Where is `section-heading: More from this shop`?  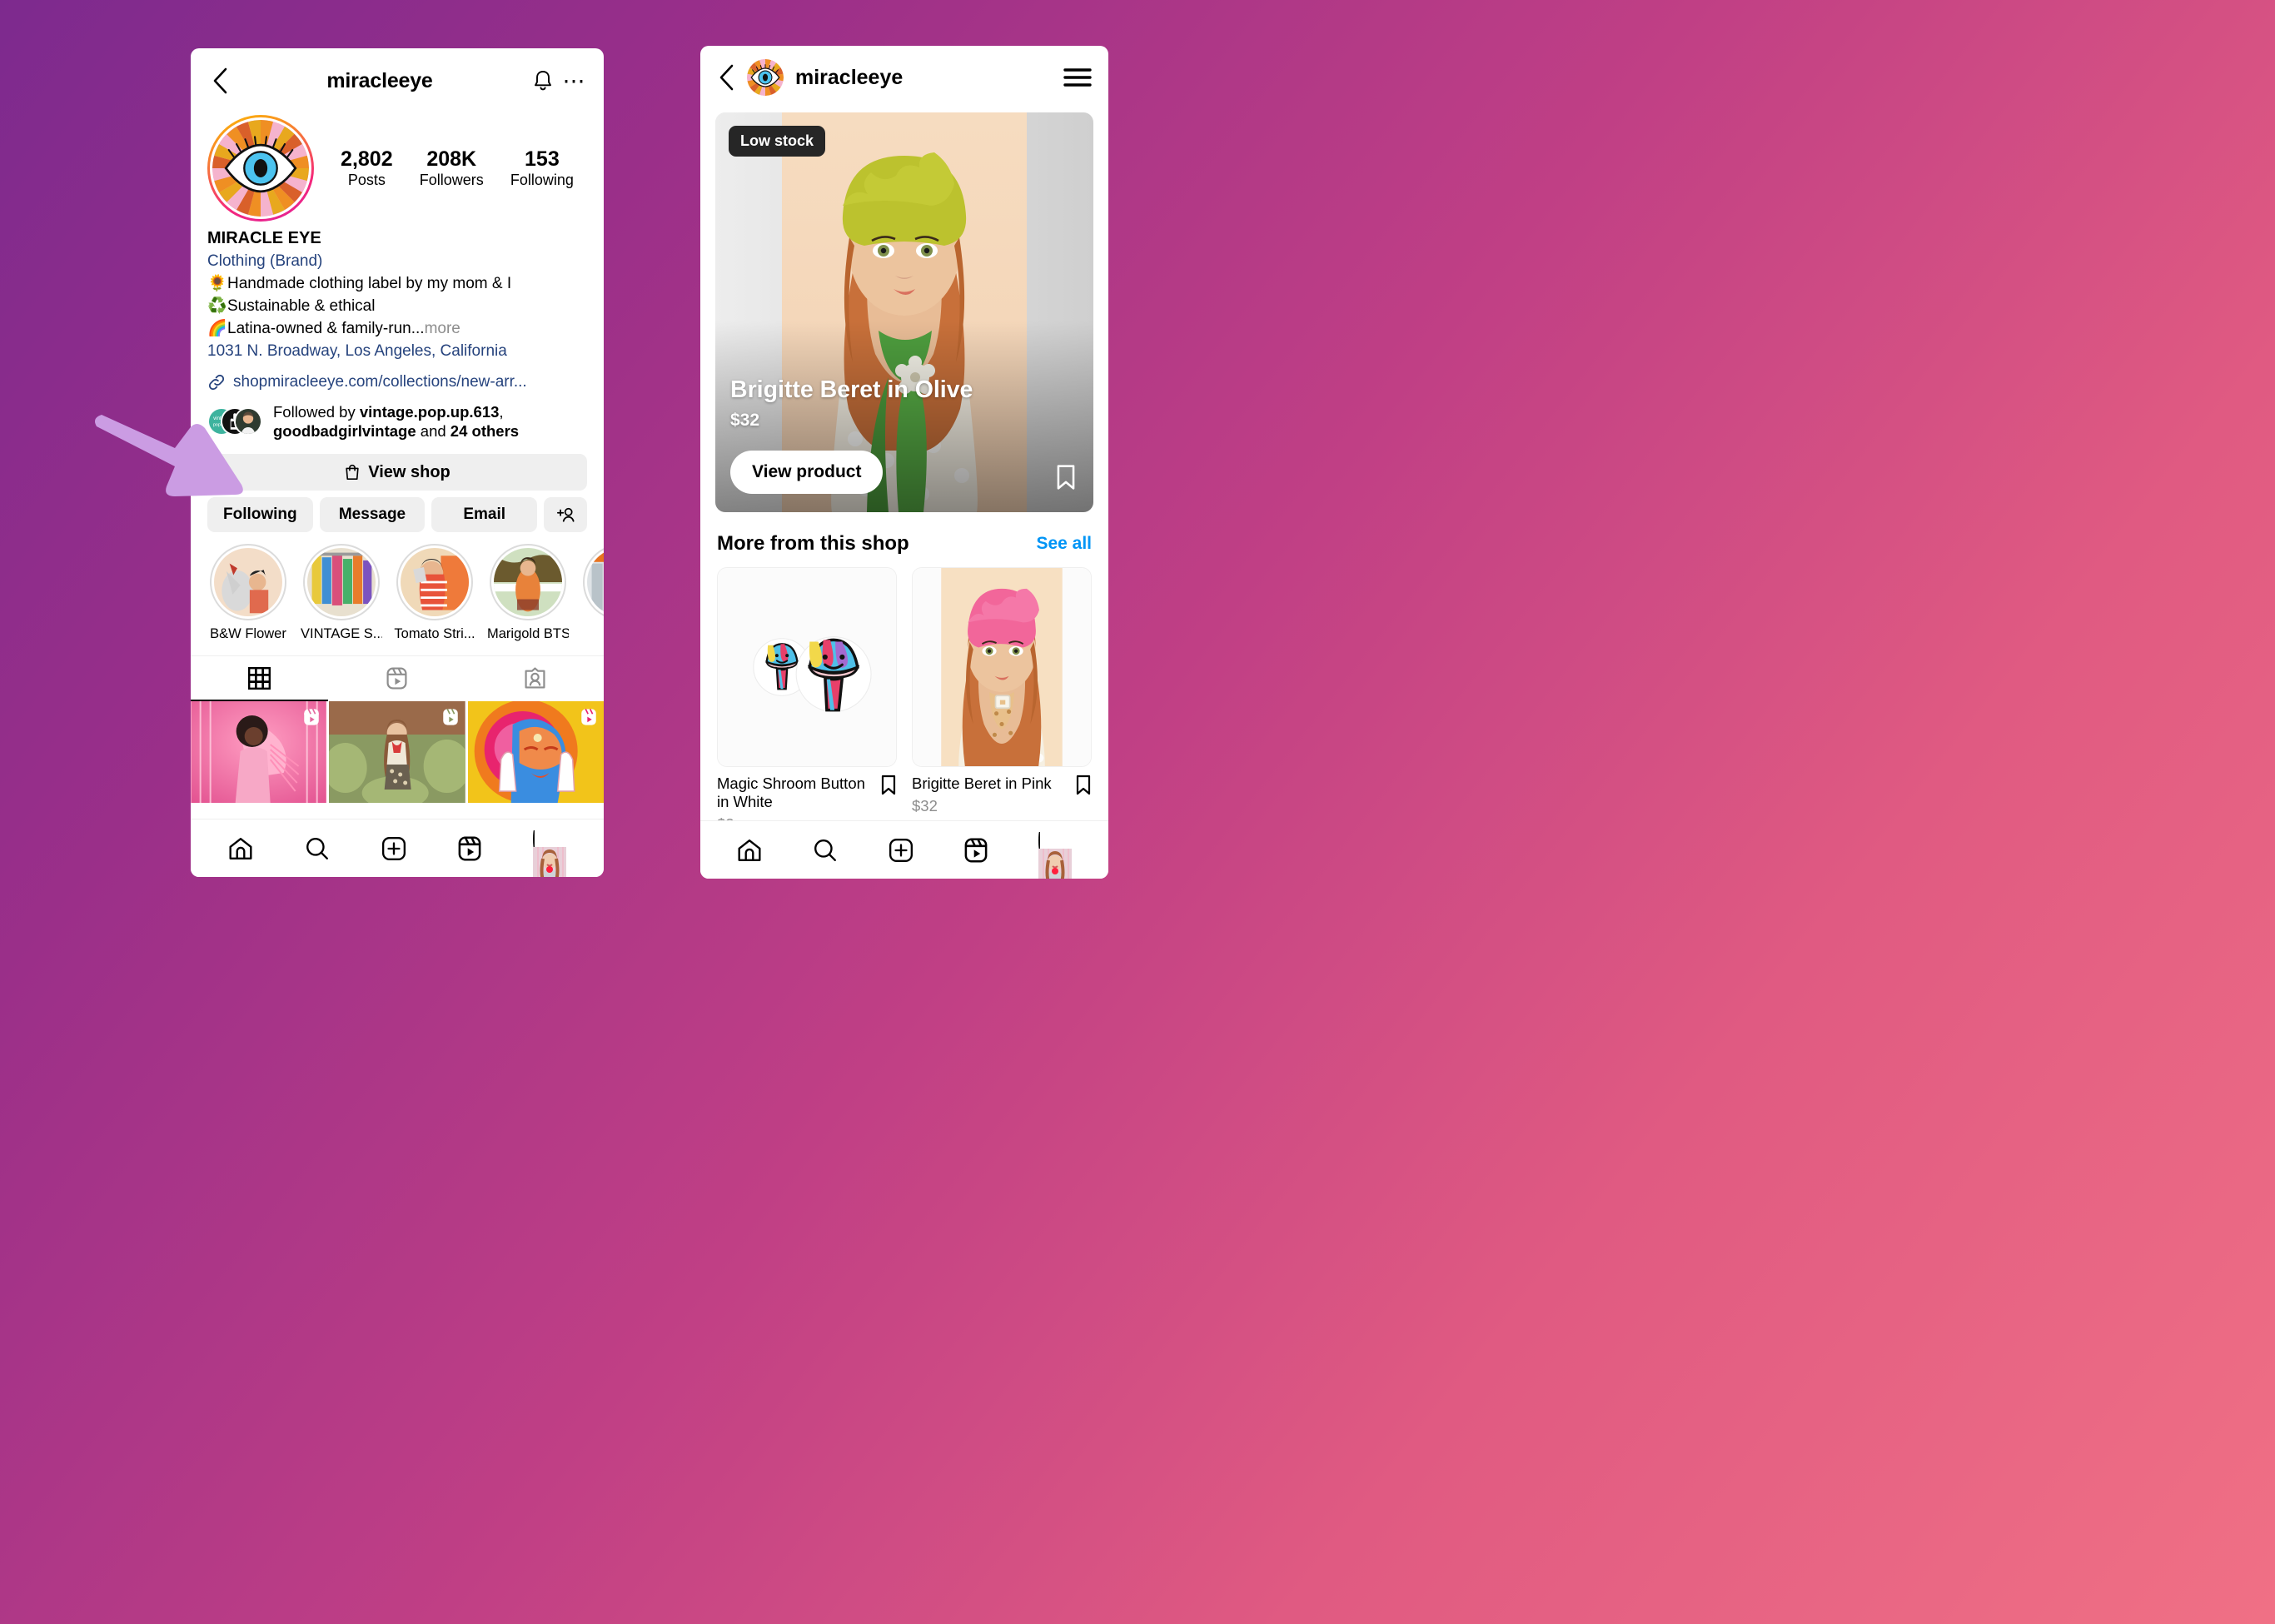
section-heading: More from this shop is located at coordinates (813, 543).